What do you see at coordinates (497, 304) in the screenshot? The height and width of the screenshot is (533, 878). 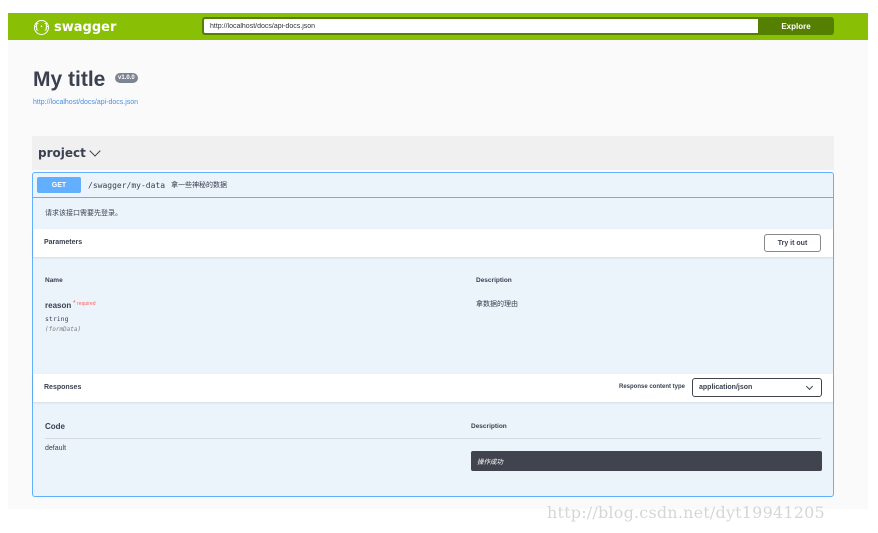 I see `param-description: 拿数据的理由` at bounding box center [497, 304].